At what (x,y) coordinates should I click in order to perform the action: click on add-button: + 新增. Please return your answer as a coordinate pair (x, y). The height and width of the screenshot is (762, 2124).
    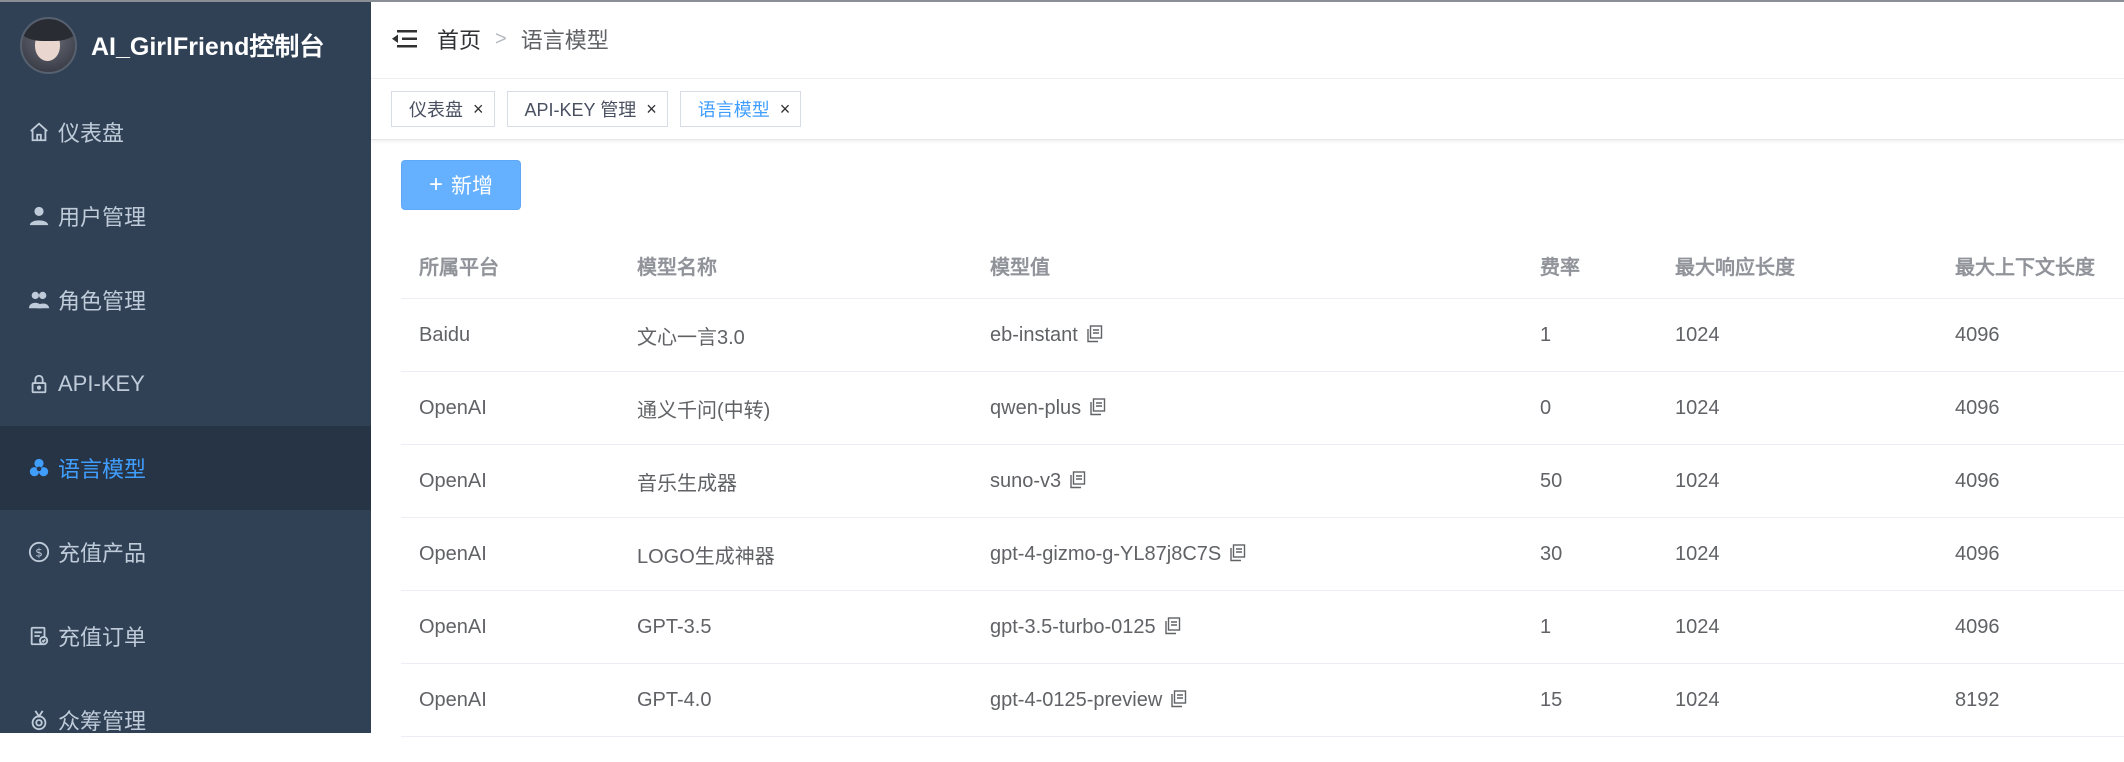
    Looking at the image, I should click on (461, 185).